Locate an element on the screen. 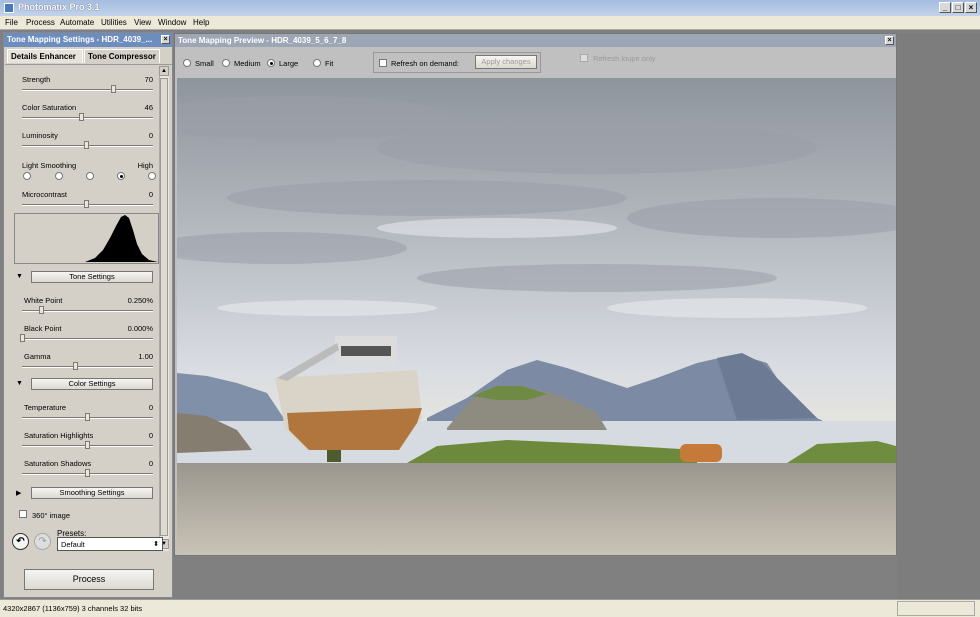 This screenshot has width=980, height=617. temperature-slider-thumb is located at coordinates (87, 417).